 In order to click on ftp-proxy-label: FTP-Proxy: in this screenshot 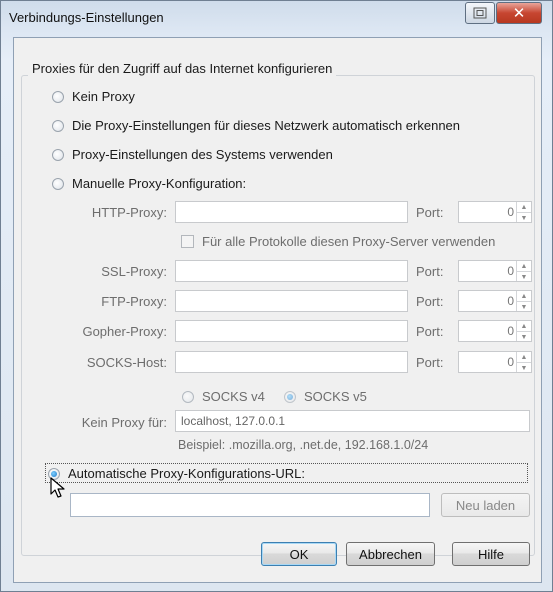, I will do `click(134, 301)`.